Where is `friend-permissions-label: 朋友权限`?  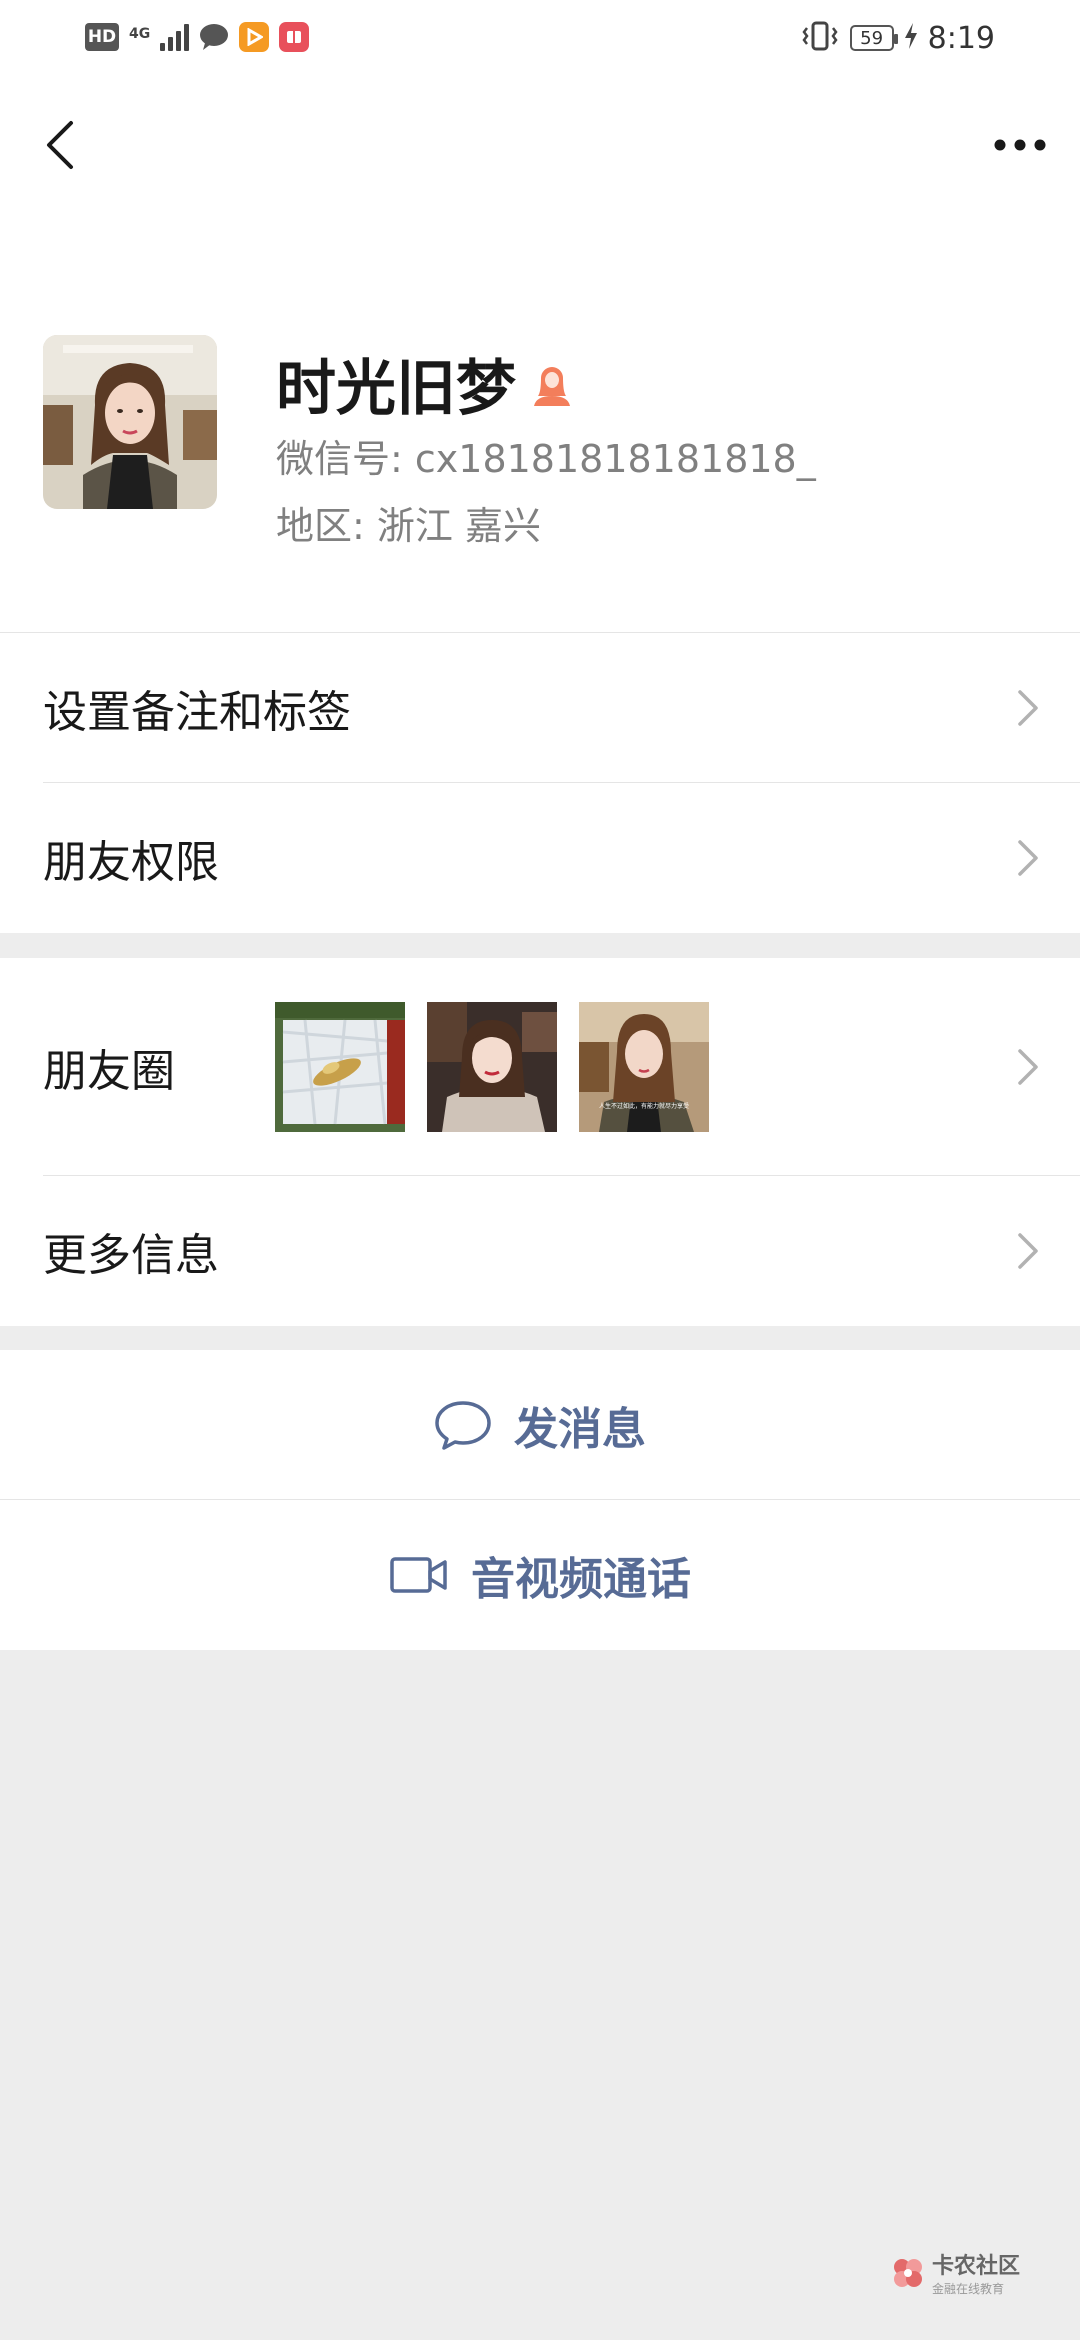
friend-permissions-label: 朋友权限 is located at coordinates (131, 862).